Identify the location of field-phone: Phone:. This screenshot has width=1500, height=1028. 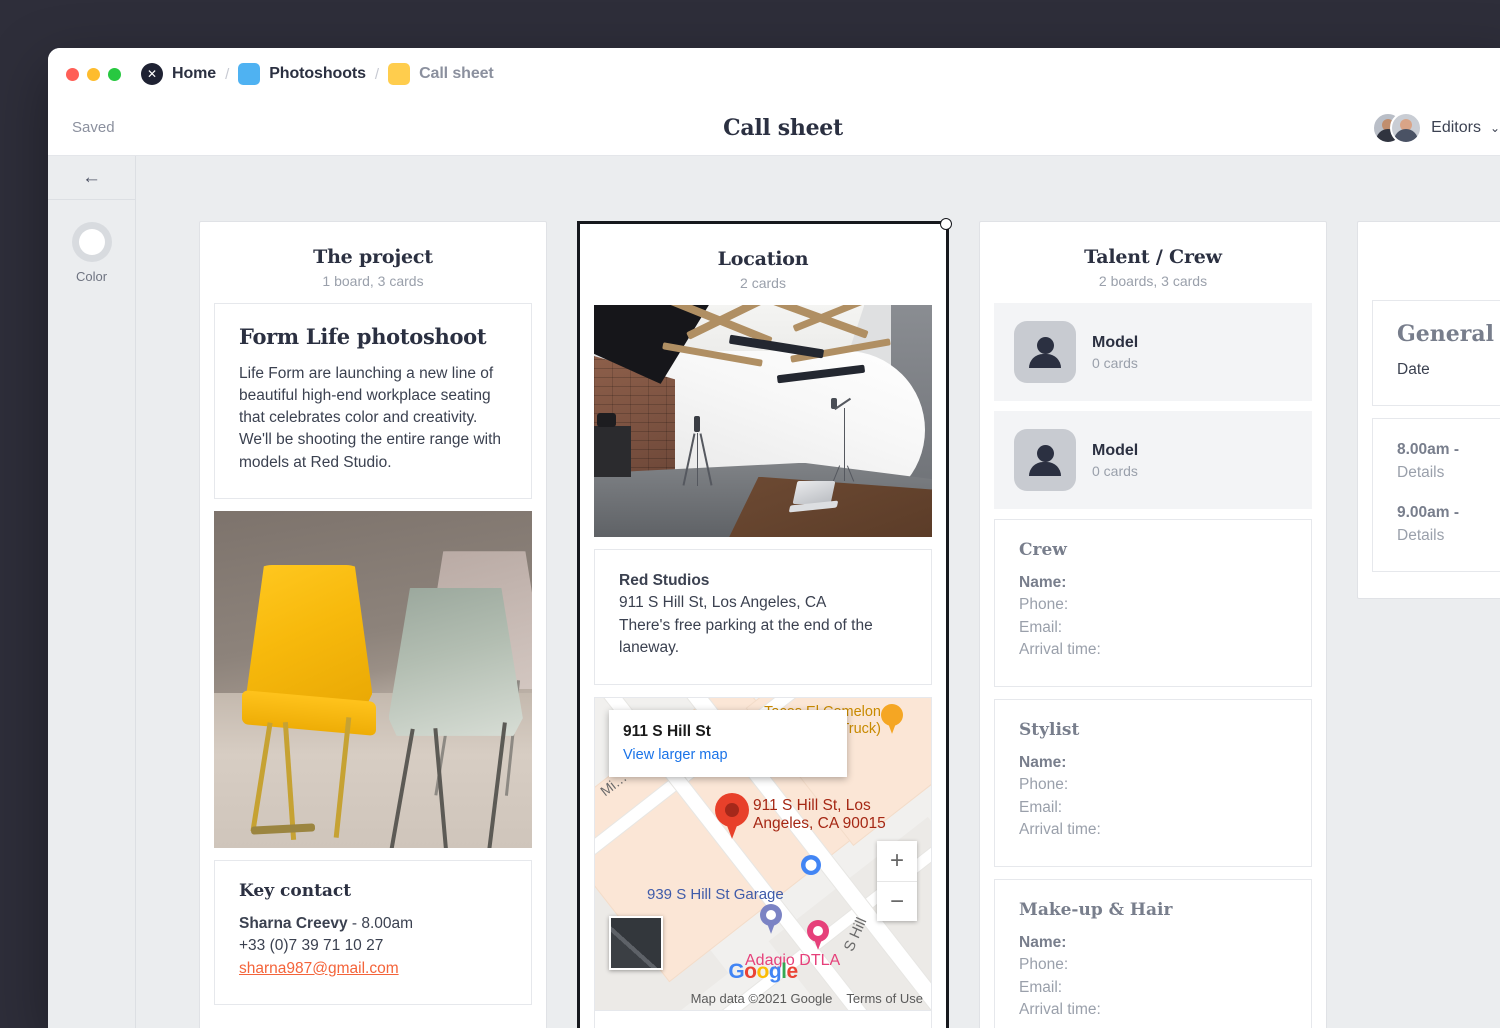
(1153, 605).